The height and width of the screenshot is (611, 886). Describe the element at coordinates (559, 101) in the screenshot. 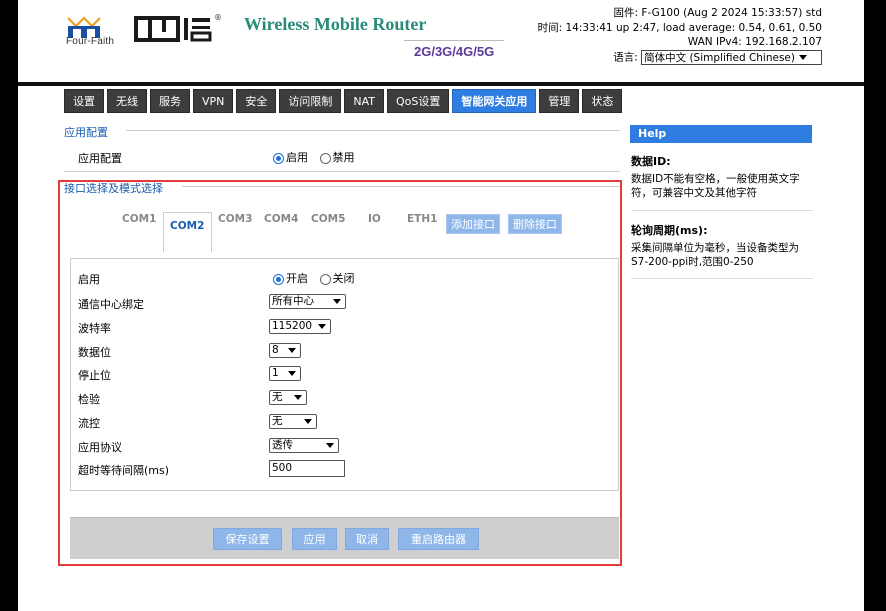

I see `tab-administration: 管理` at that location.